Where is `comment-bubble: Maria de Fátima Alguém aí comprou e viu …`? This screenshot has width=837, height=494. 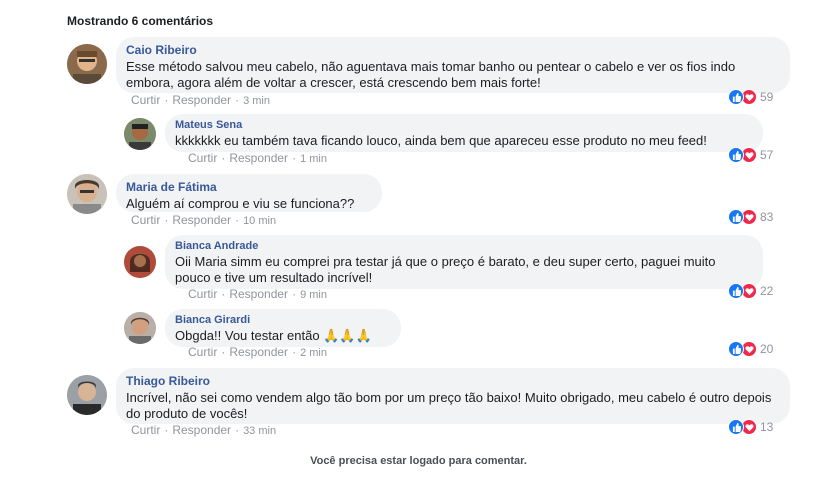 comment-bubble: Maria de Fátima Alguém aí comprou e viu … is located at coordinates (249, 193).